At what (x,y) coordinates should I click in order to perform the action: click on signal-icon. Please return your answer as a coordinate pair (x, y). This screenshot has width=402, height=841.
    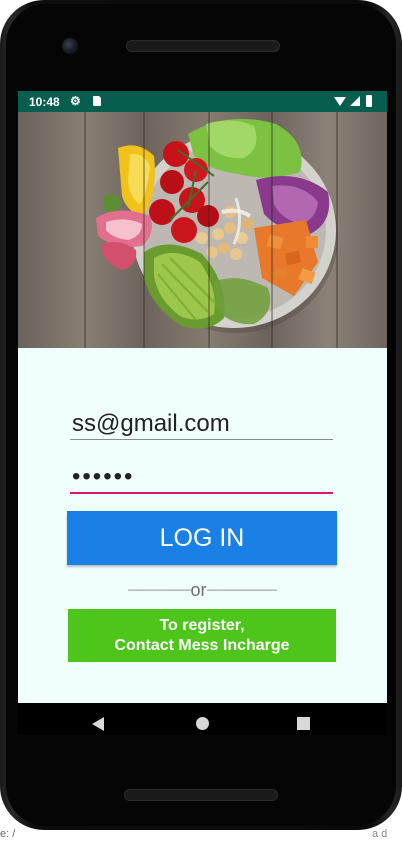
    Looking at the image, I should click on (355, 101).